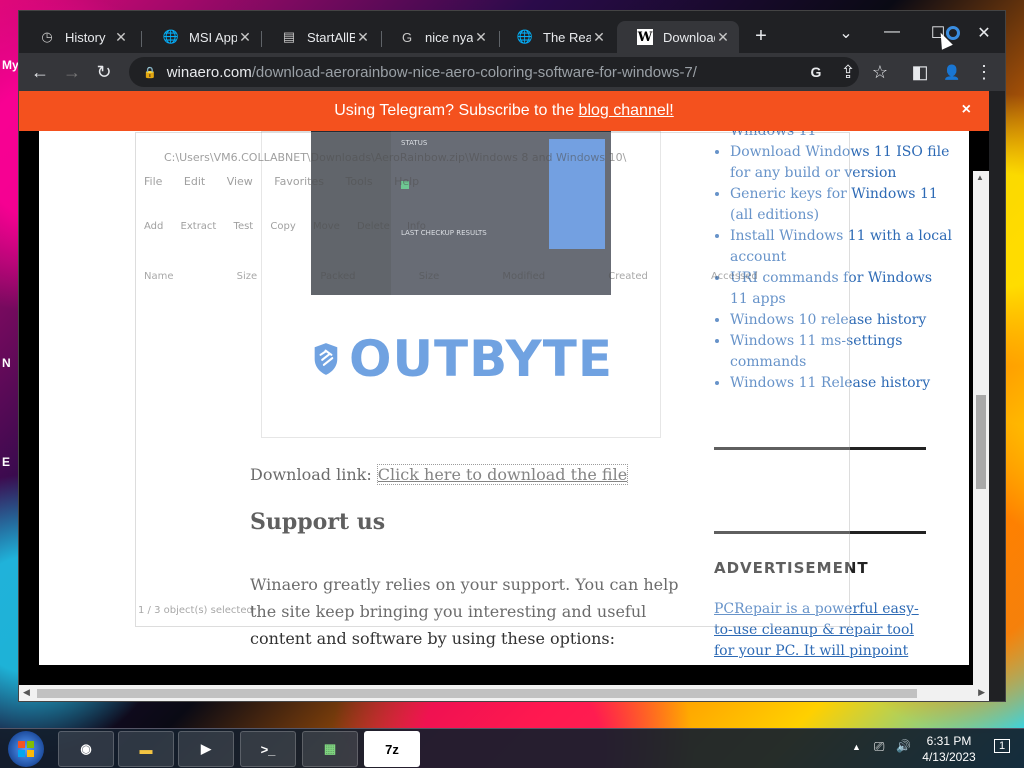 The width and height of the screenshot is (1024, 768). Describe the element at coordinates (326, 359) in the screenshot. I see `shield-icon` at that location.